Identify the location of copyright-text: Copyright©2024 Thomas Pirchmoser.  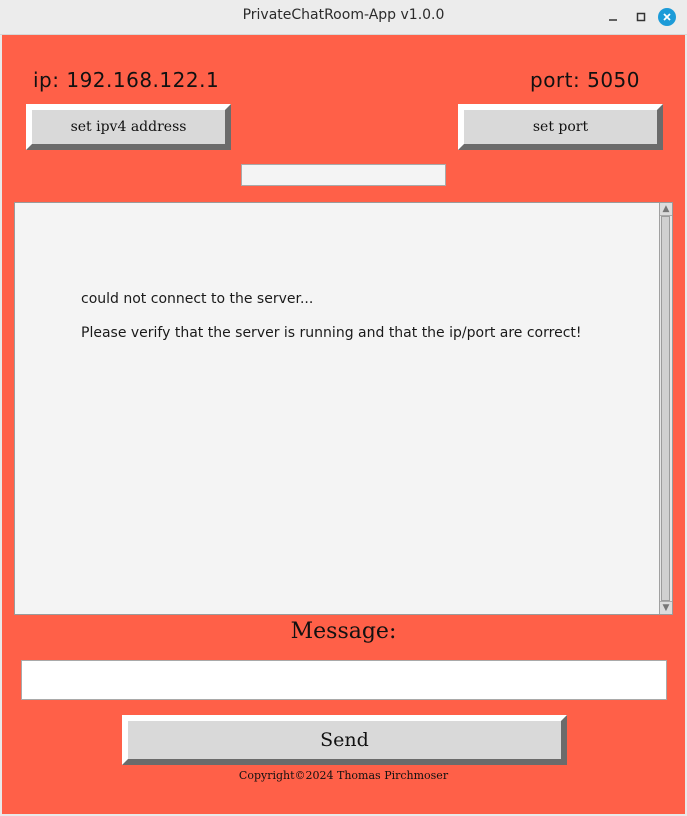
(343, 775).